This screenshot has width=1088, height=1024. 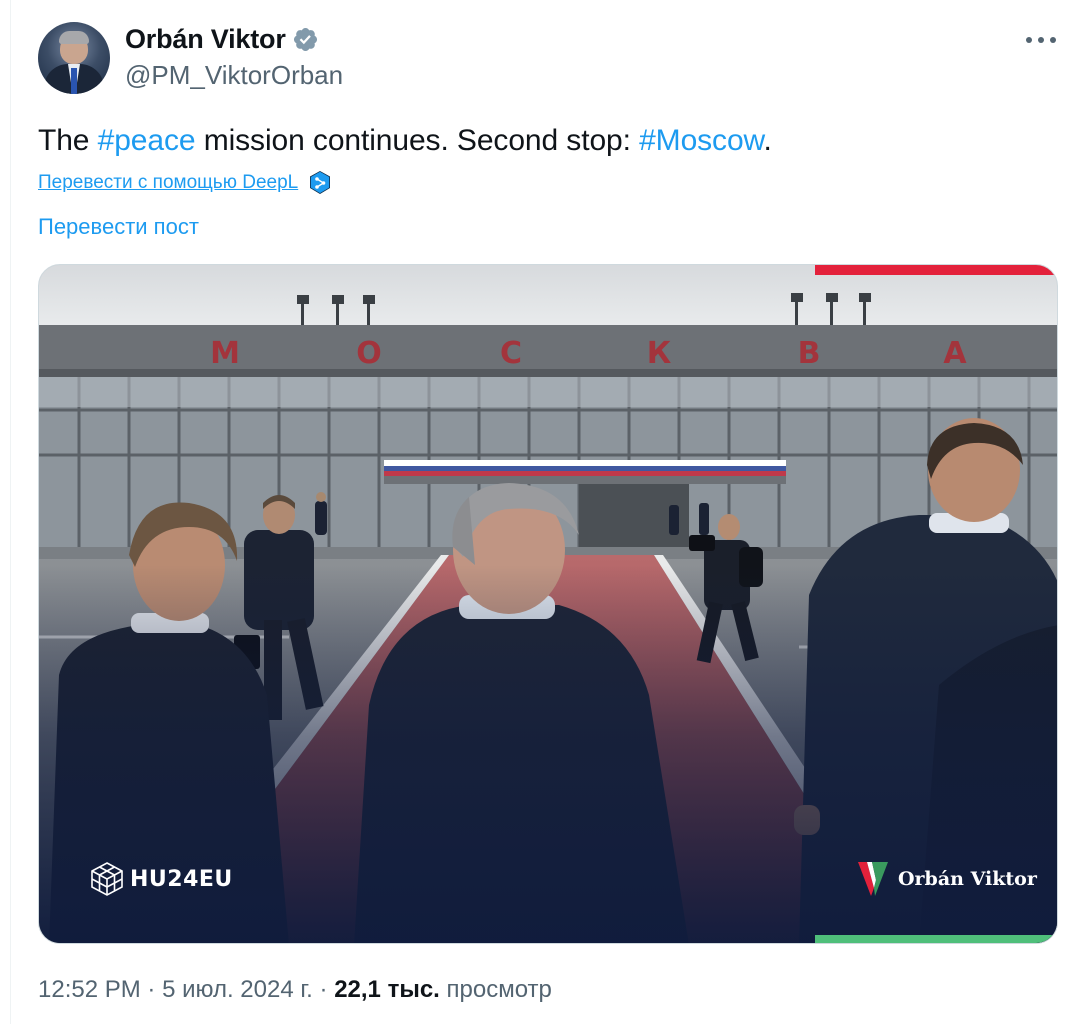 What do you see at coordinates (320, 182) in the screenshot?
I see `deepl-logo-icon` at bounding box center [320, 182].